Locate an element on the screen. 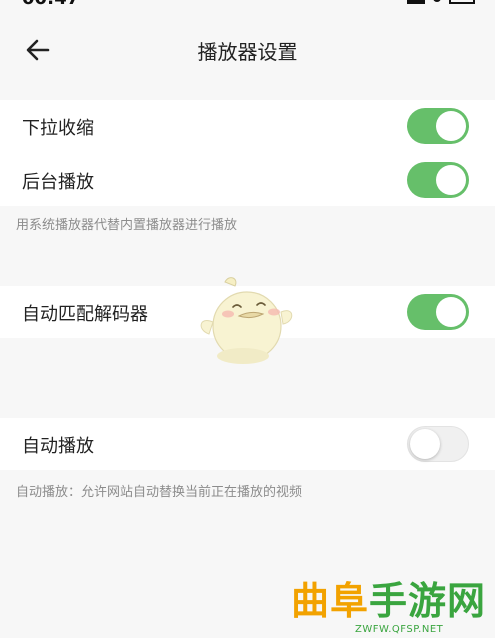 This screenshot has width=495, height=638. app-bar: 播放器设置 is located at coordinates (247, 50).